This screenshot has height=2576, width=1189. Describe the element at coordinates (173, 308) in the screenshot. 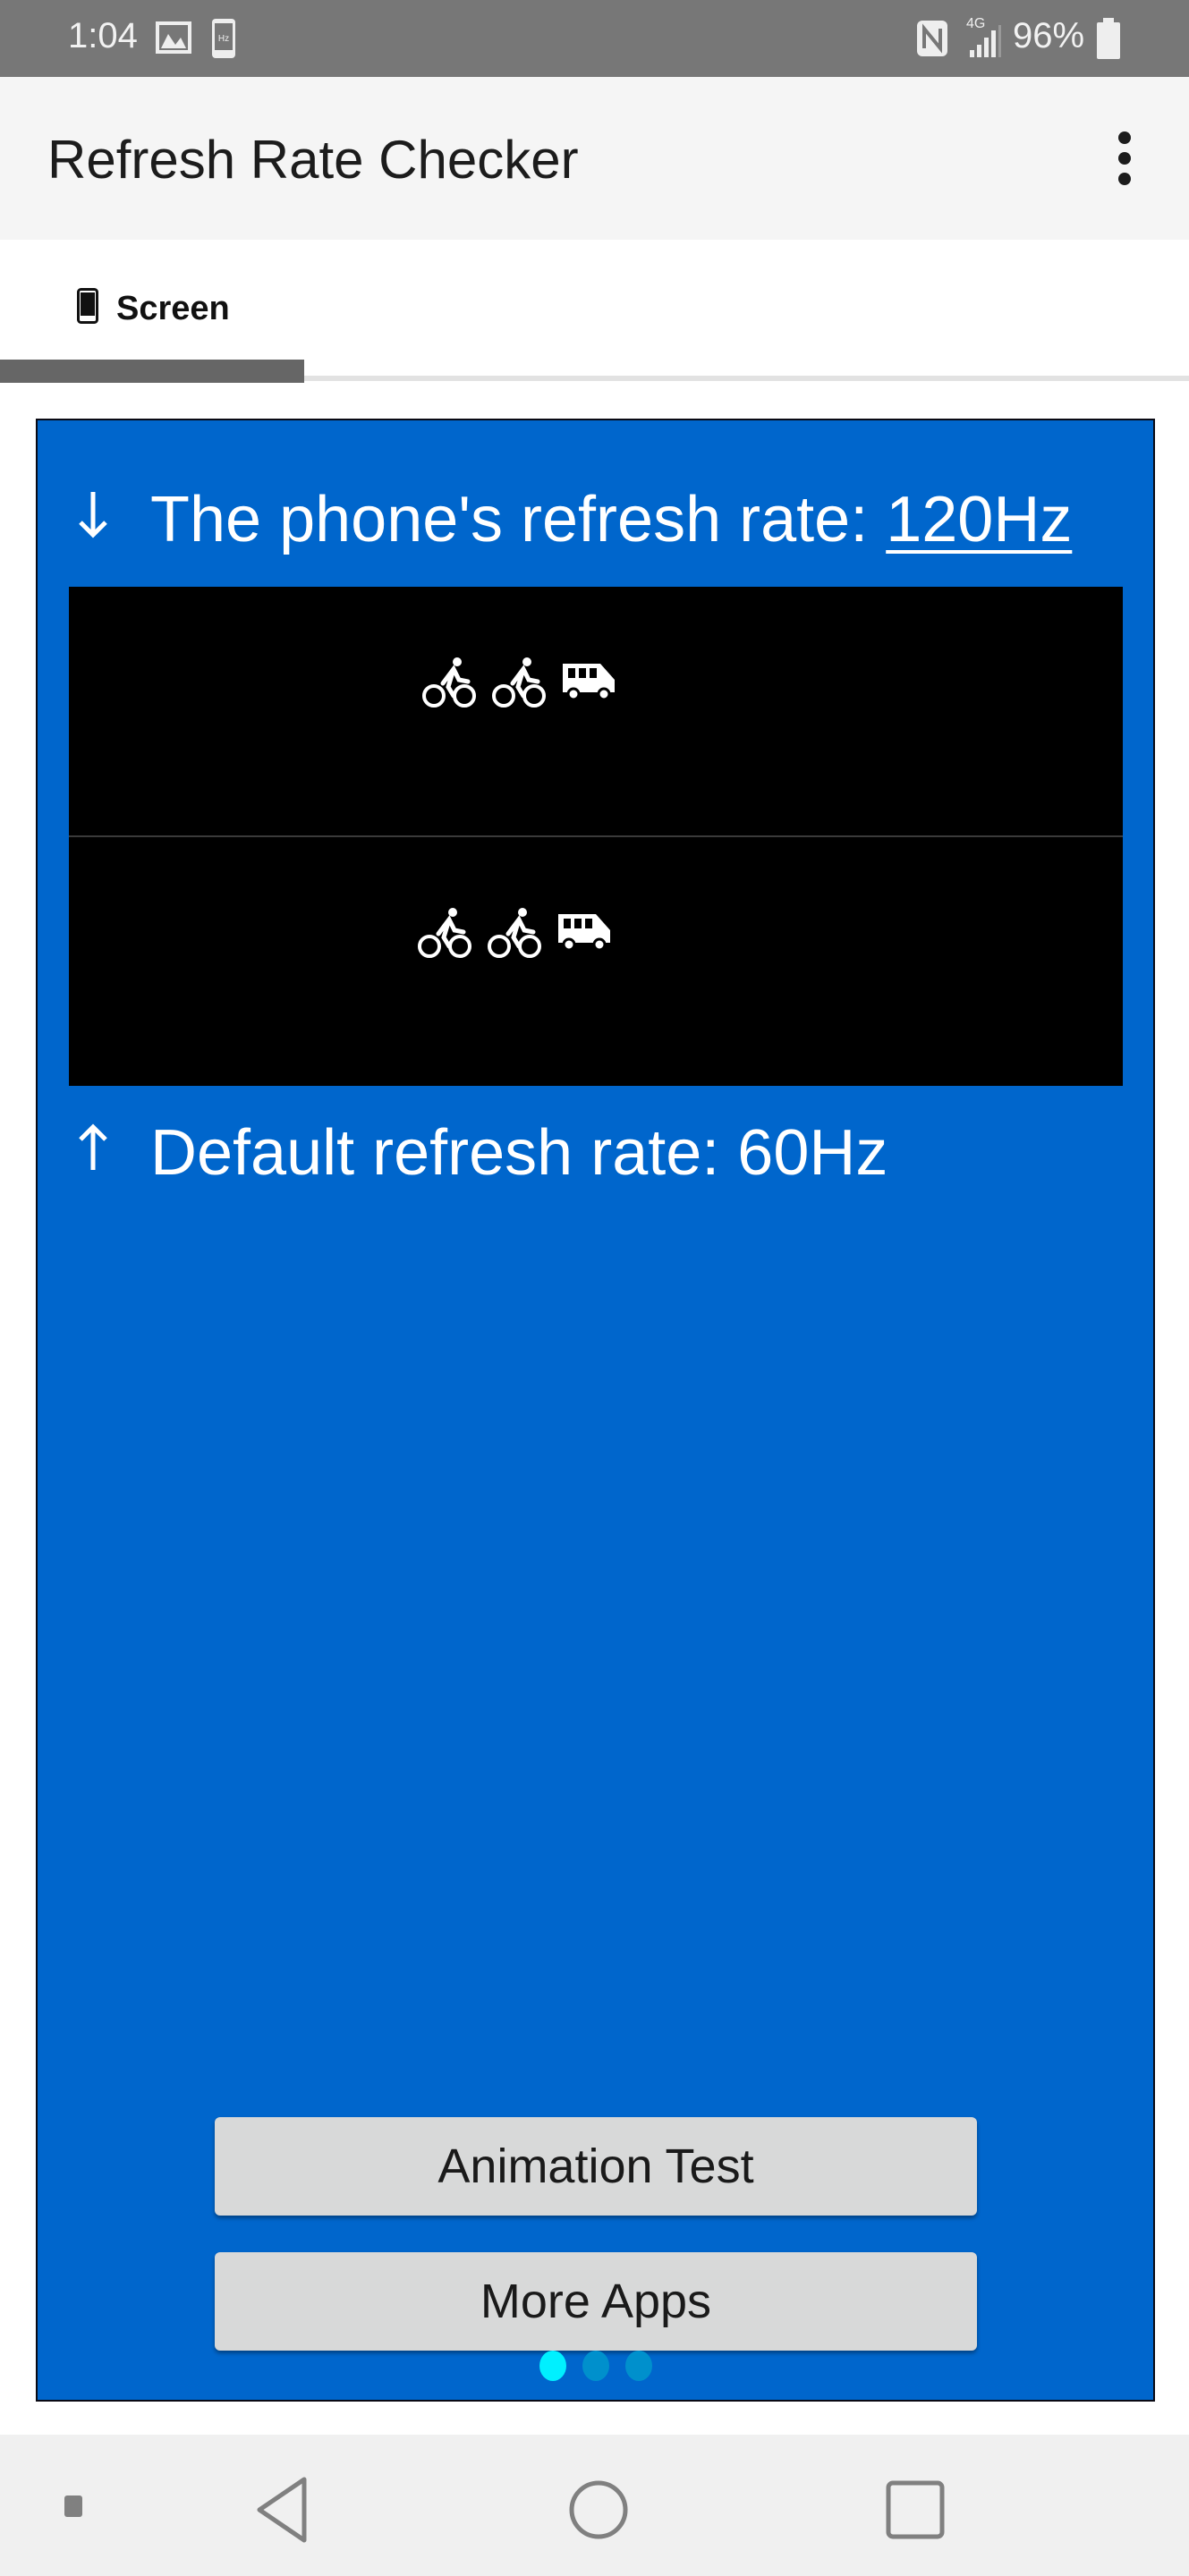

I see `tab-label: Screen` at that location.